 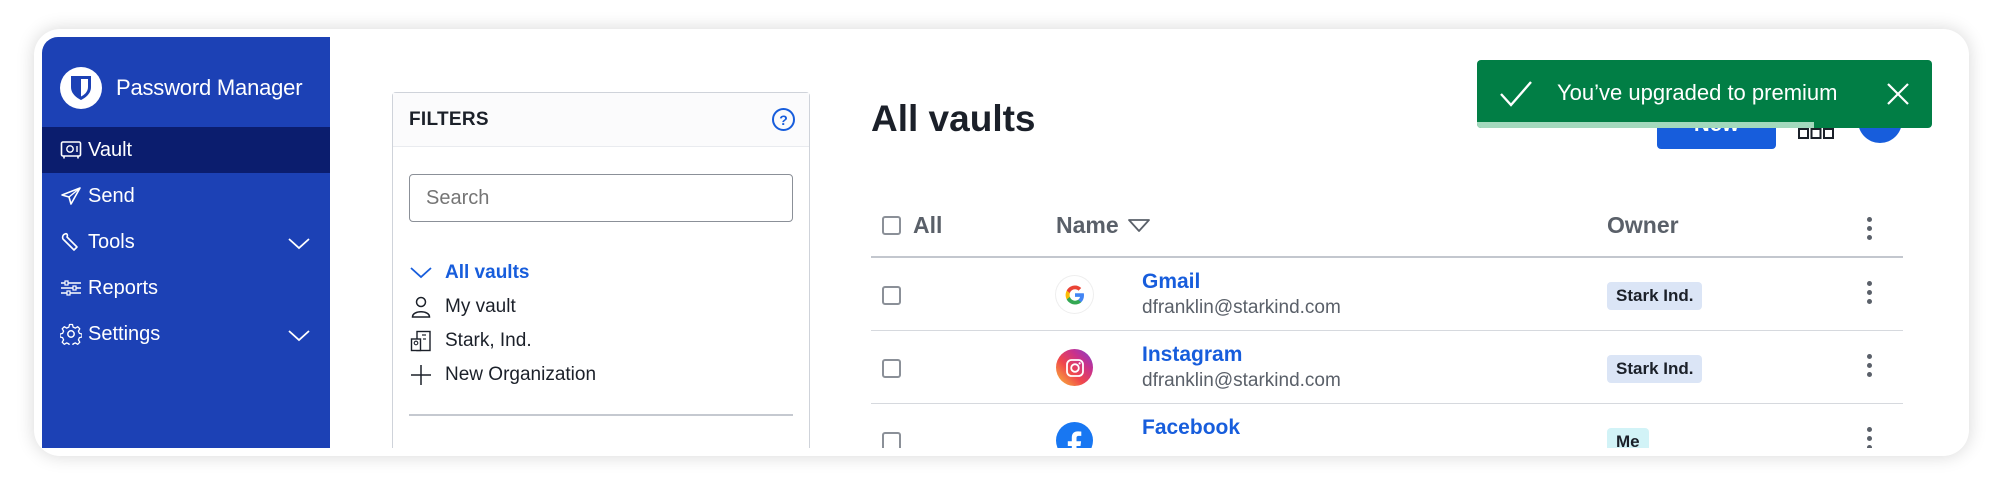 I want to click on select-all-checkbox, so click(x=891, y=225).